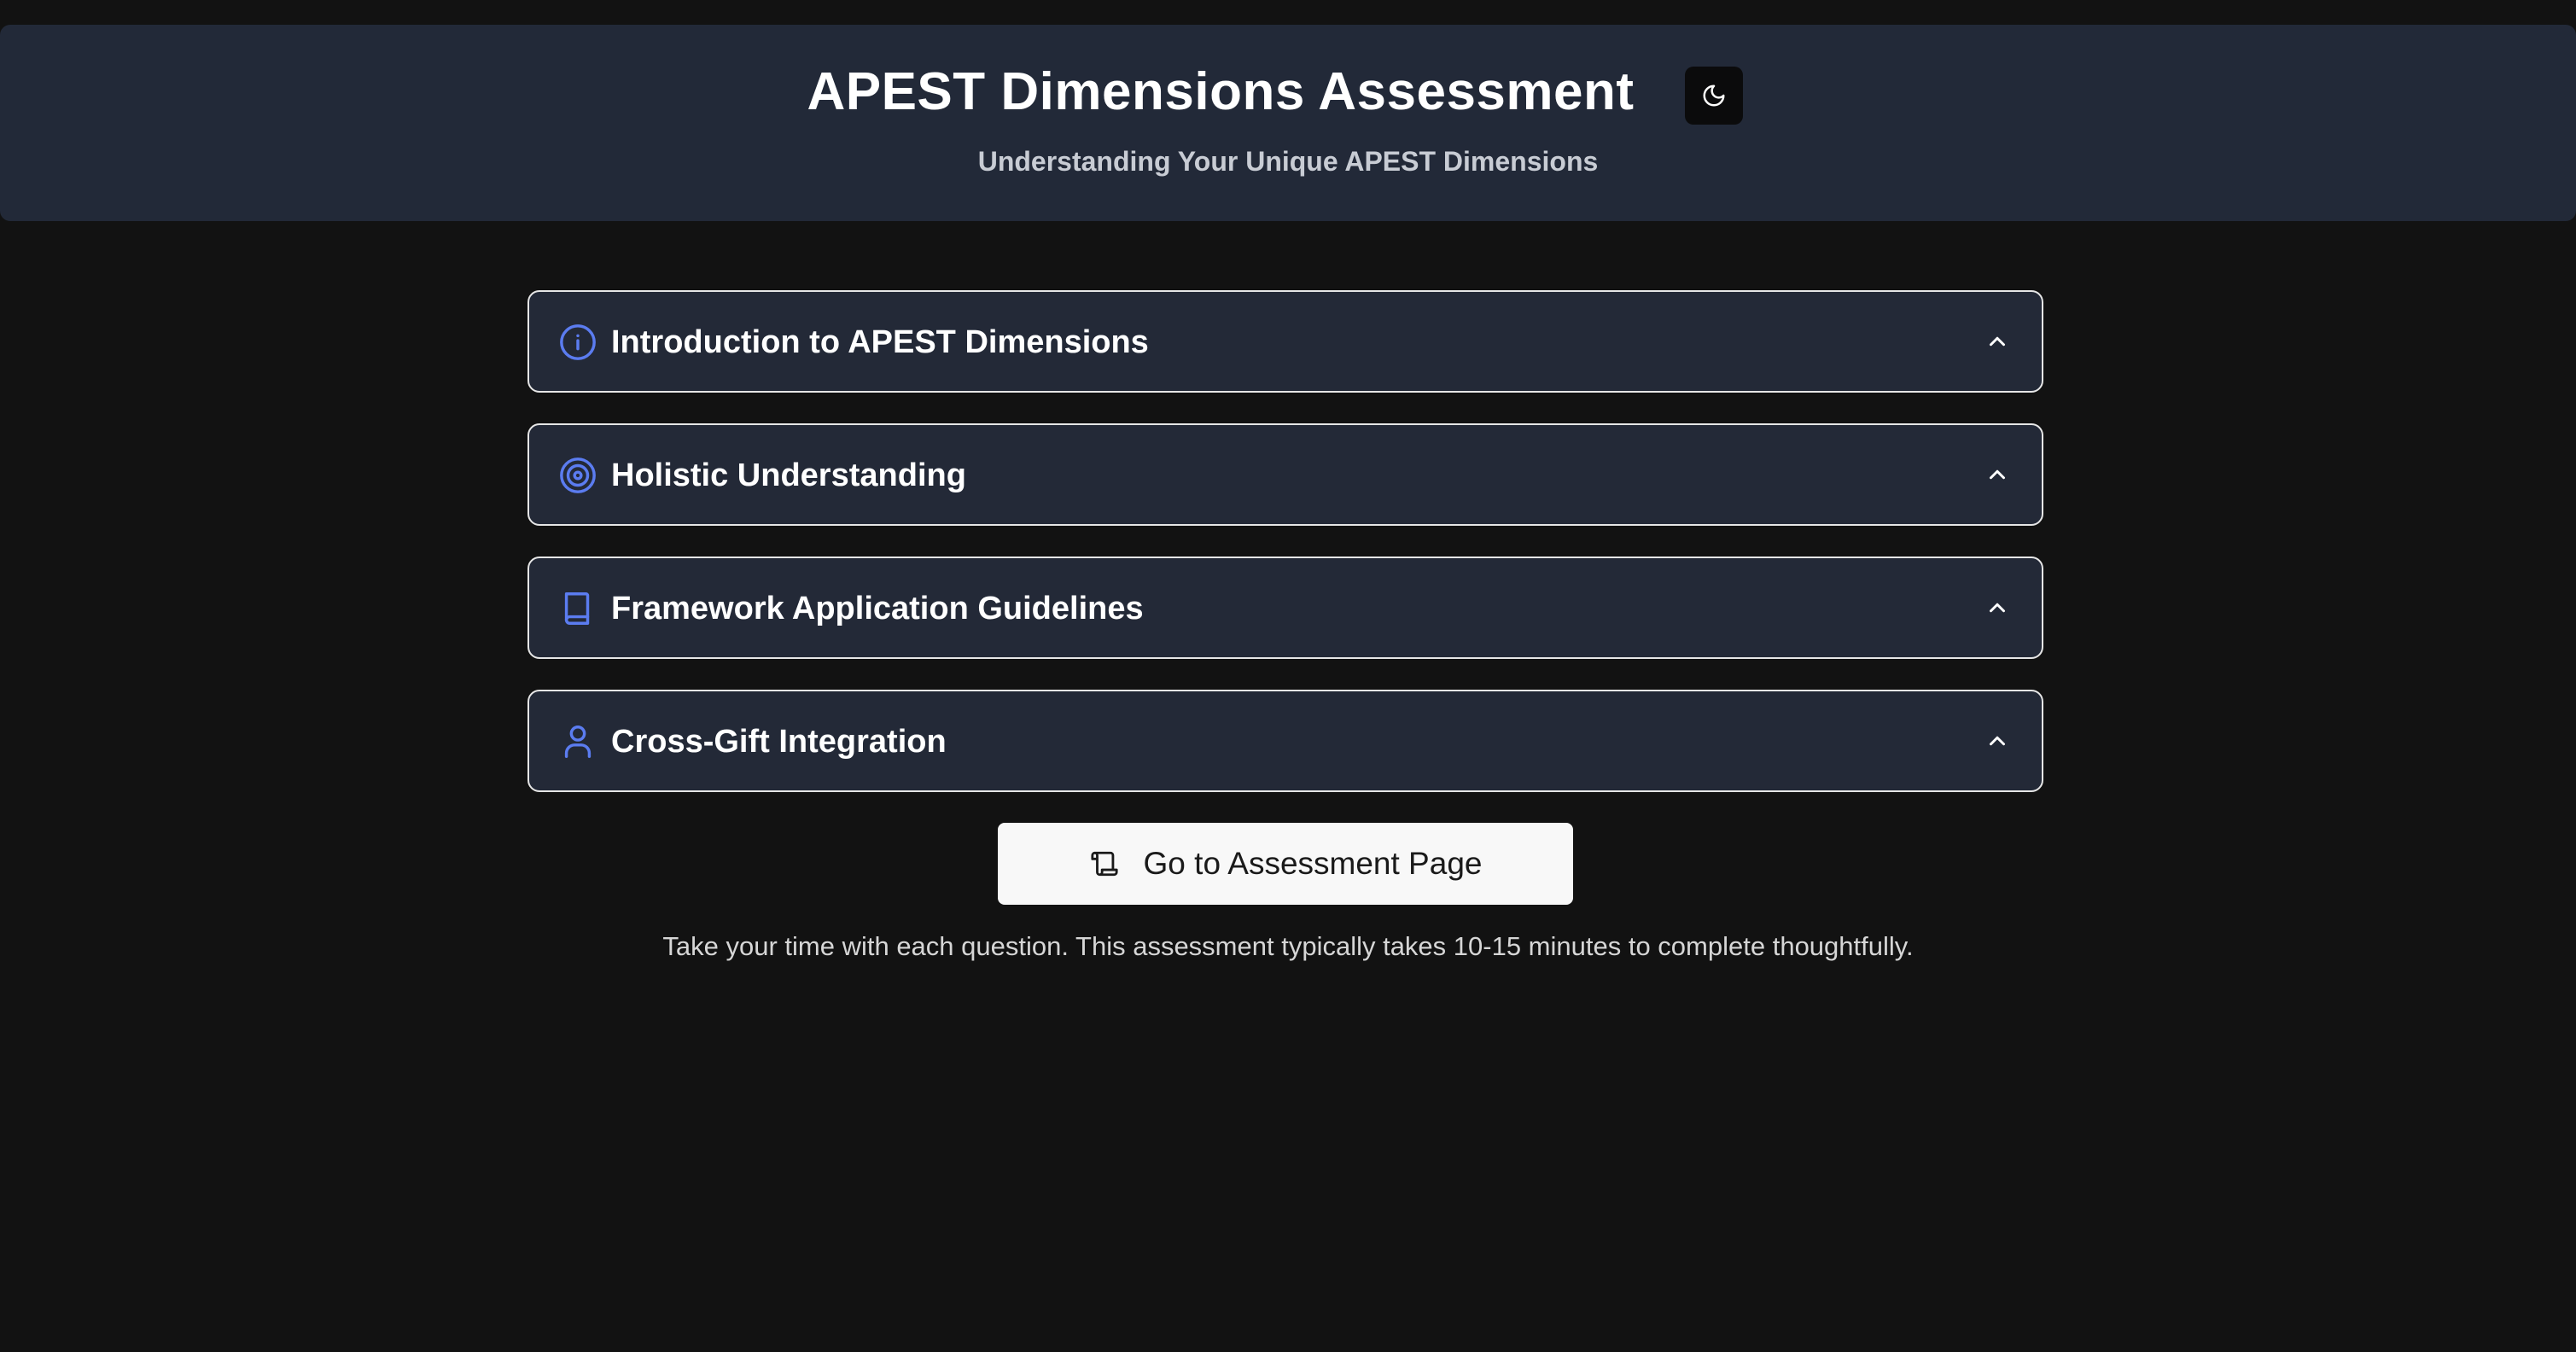 This screenshot has height=1352, width=2576. What do you see at coordinates (1285, 741) in the screenshot?
I see `accordion-cross-gift-integration: Cross-Gift Integration` at bounding box center [1285, 741].